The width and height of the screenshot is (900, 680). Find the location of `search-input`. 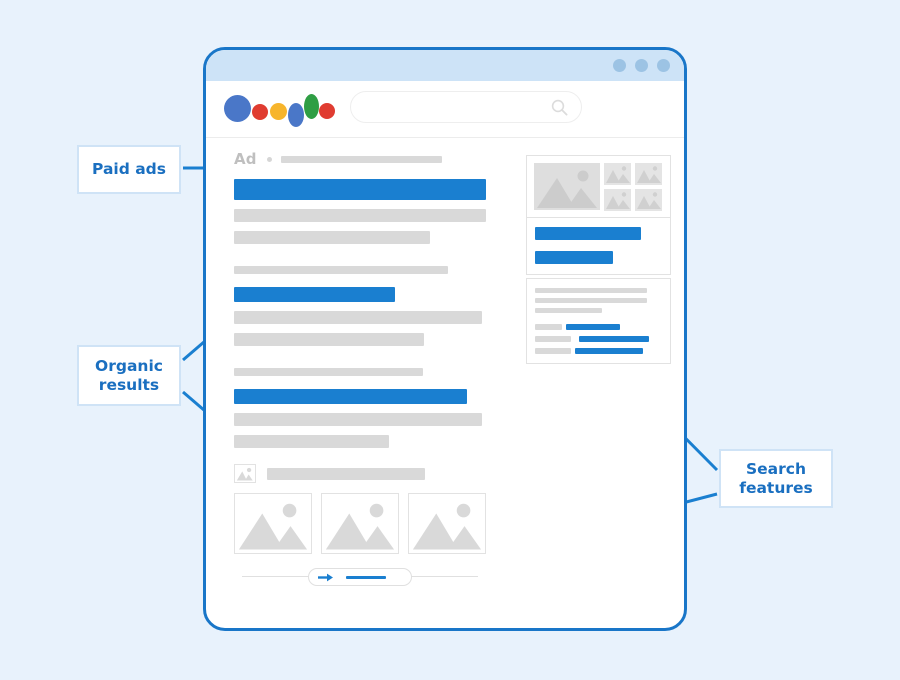

search-input is located at coordinates (466, 107).